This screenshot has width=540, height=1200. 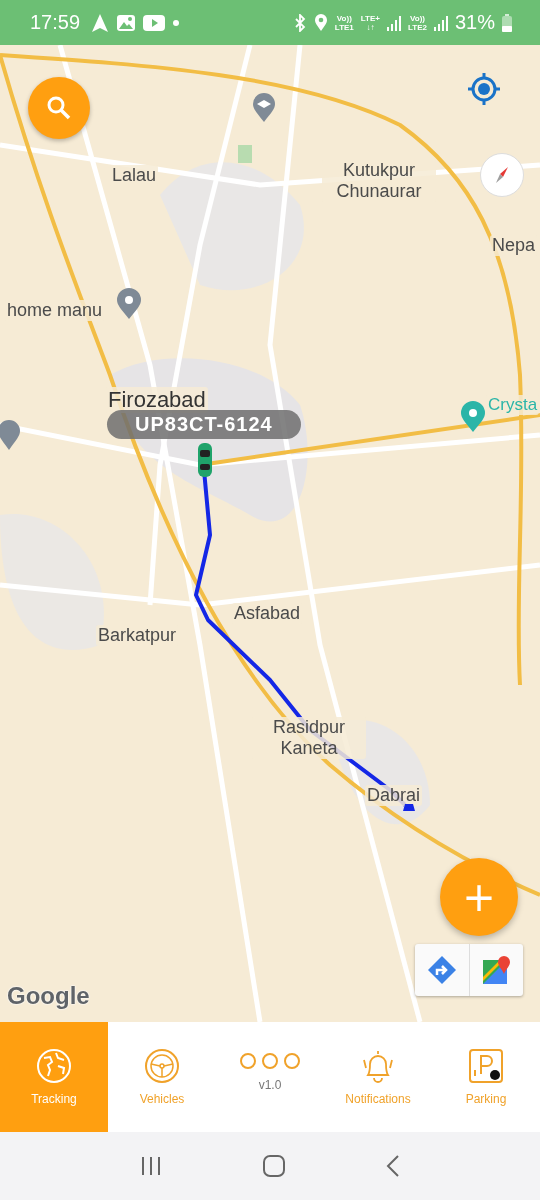 I want to click on place-label: Firozabad, so click(x=157, y=400).